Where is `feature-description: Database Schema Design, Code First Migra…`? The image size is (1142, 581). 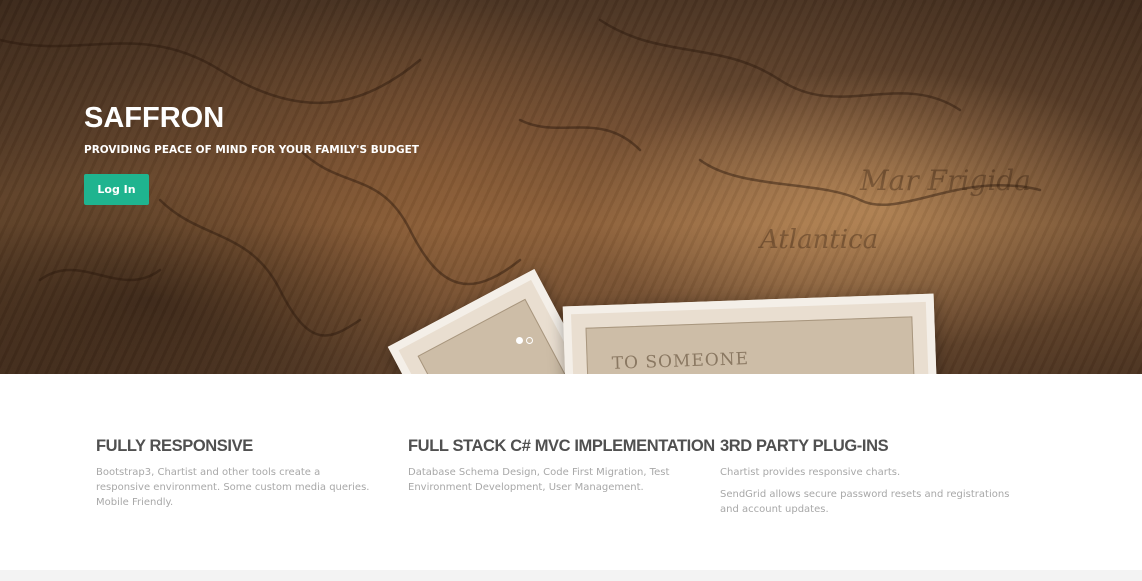 feature-description: Database Schema Design, Code First Migra… is located at coordinates (539, 480).